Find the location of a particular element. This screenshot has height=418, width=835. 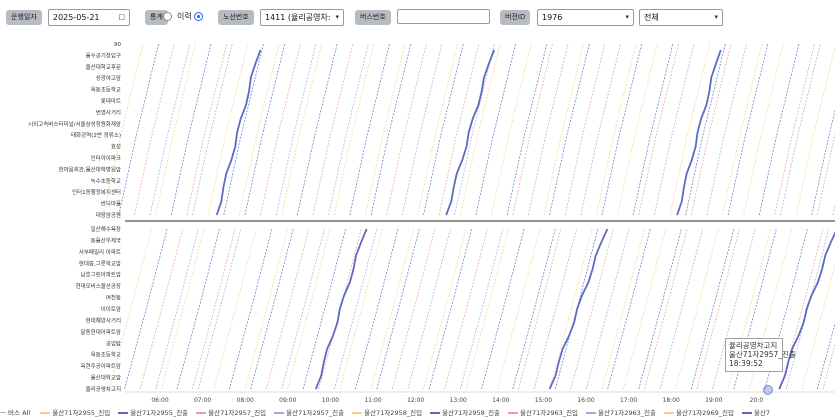

legend-item: 울산71자2958_진출 is located at coordinates (465, 413).